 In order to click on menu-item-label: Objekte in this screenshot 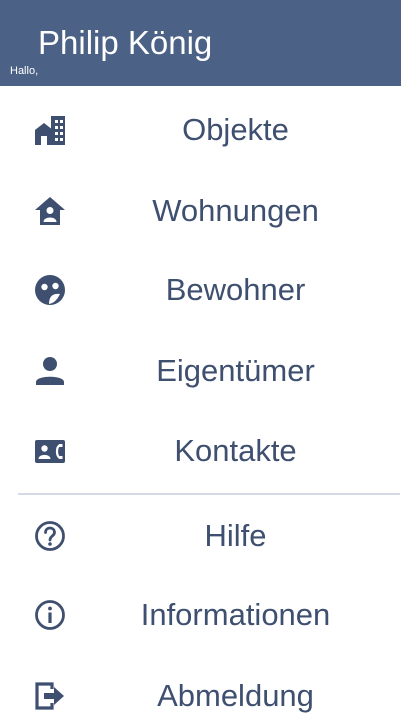, I will do `click(235, 129)`.